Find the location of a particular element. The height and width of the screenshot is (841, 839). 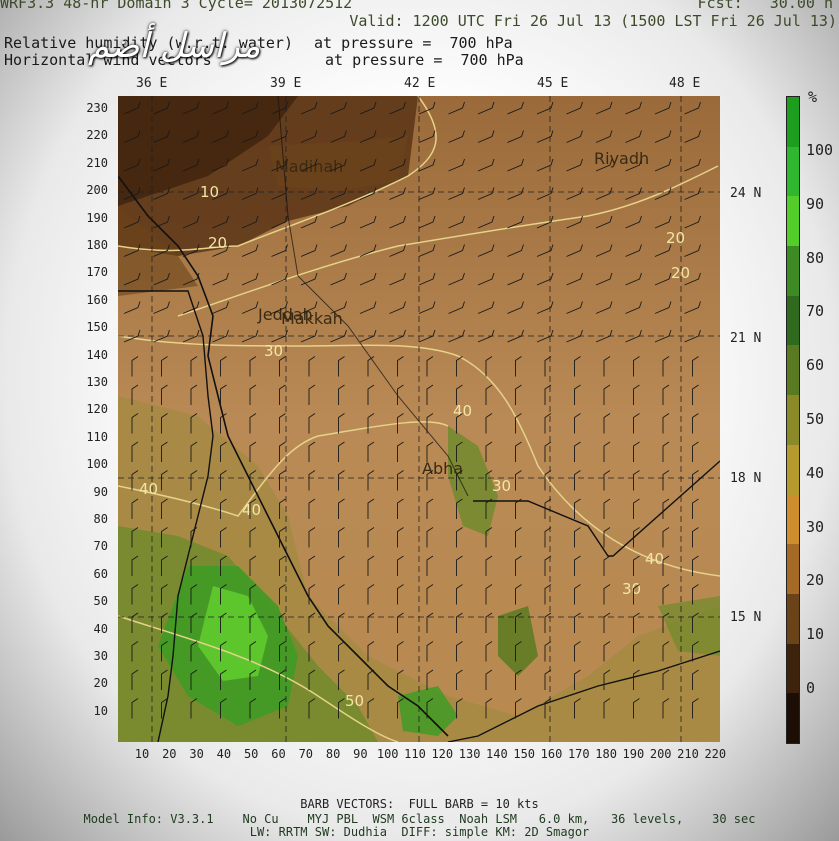

grid-x-tick: 210 is located at coordinates (688, 754).